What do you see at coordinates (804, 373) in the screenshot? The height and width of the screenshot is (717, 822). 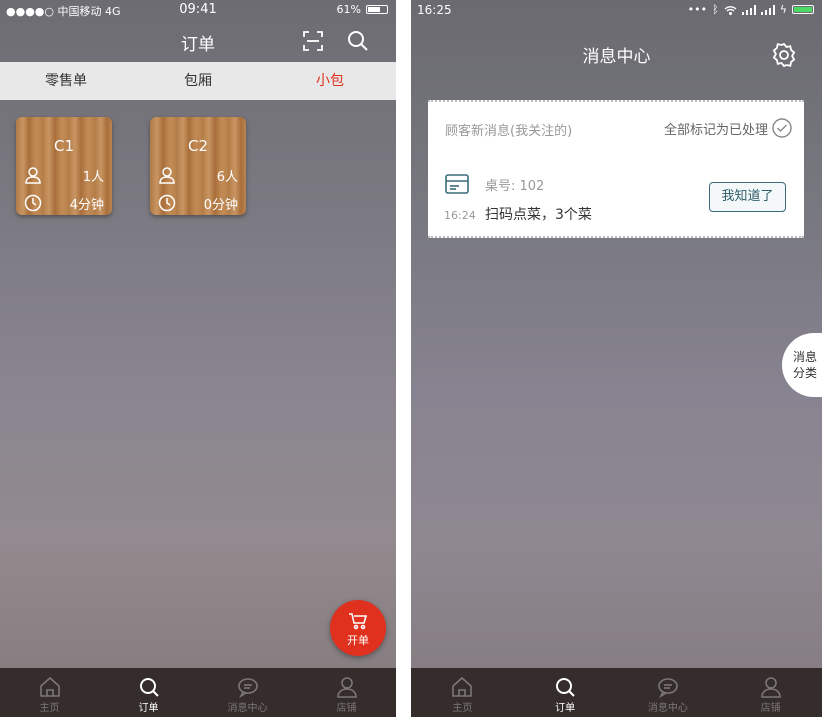 I see `side-tab-line: 分类` at bounding box center [804, 373].